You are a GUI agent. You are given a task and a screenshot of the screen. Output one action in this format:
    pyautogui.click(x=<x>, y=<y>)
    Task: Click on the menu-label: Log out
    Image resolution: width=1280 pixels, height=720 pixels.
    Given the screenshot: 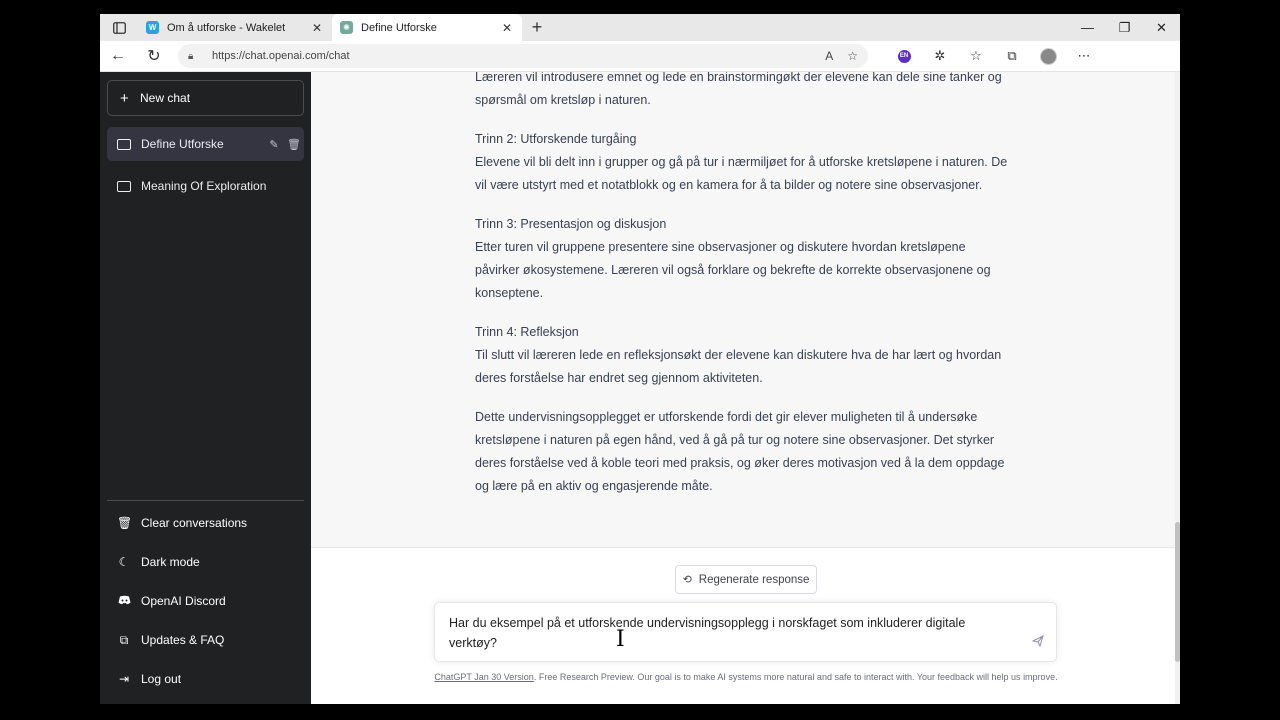 What is the action you would take?
    pyautogui.click(x=161, y=679)
    